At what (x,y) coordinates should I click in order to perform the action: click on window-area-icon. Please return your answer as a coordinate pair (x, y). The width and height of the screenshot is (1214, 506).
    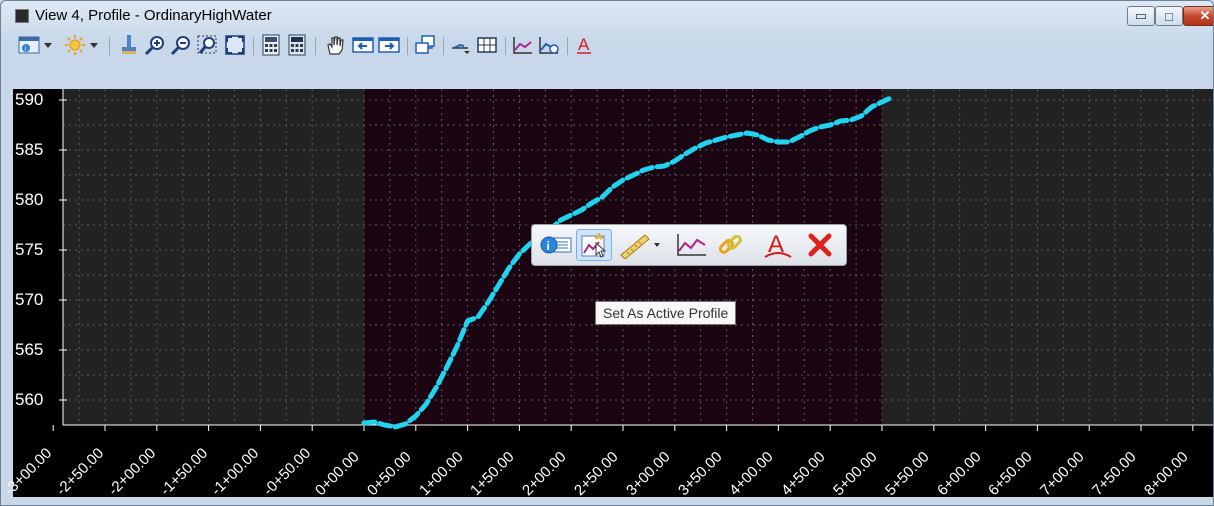
    Looking at the image, I should click on (208, 45).